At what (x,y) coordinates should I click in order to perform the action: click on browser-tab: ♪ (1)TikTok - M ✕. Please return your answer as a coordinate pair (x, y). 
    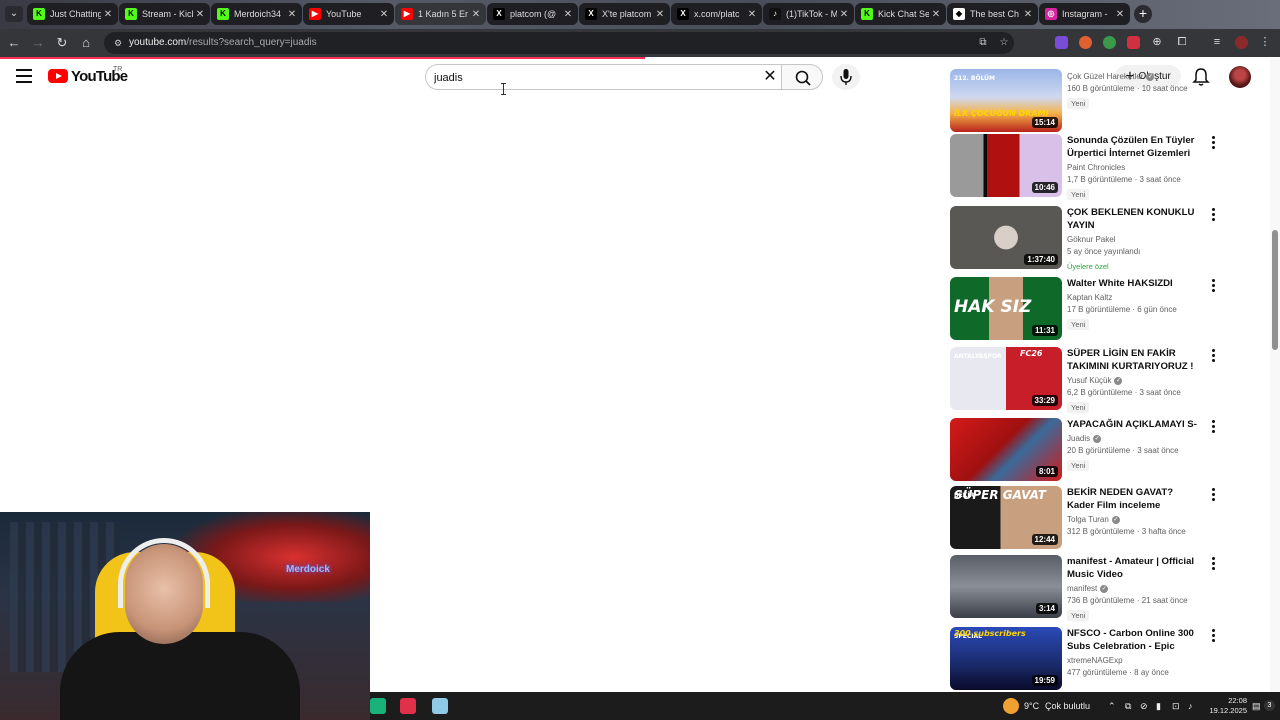
    Looking at the image, I should click on (808, 14).